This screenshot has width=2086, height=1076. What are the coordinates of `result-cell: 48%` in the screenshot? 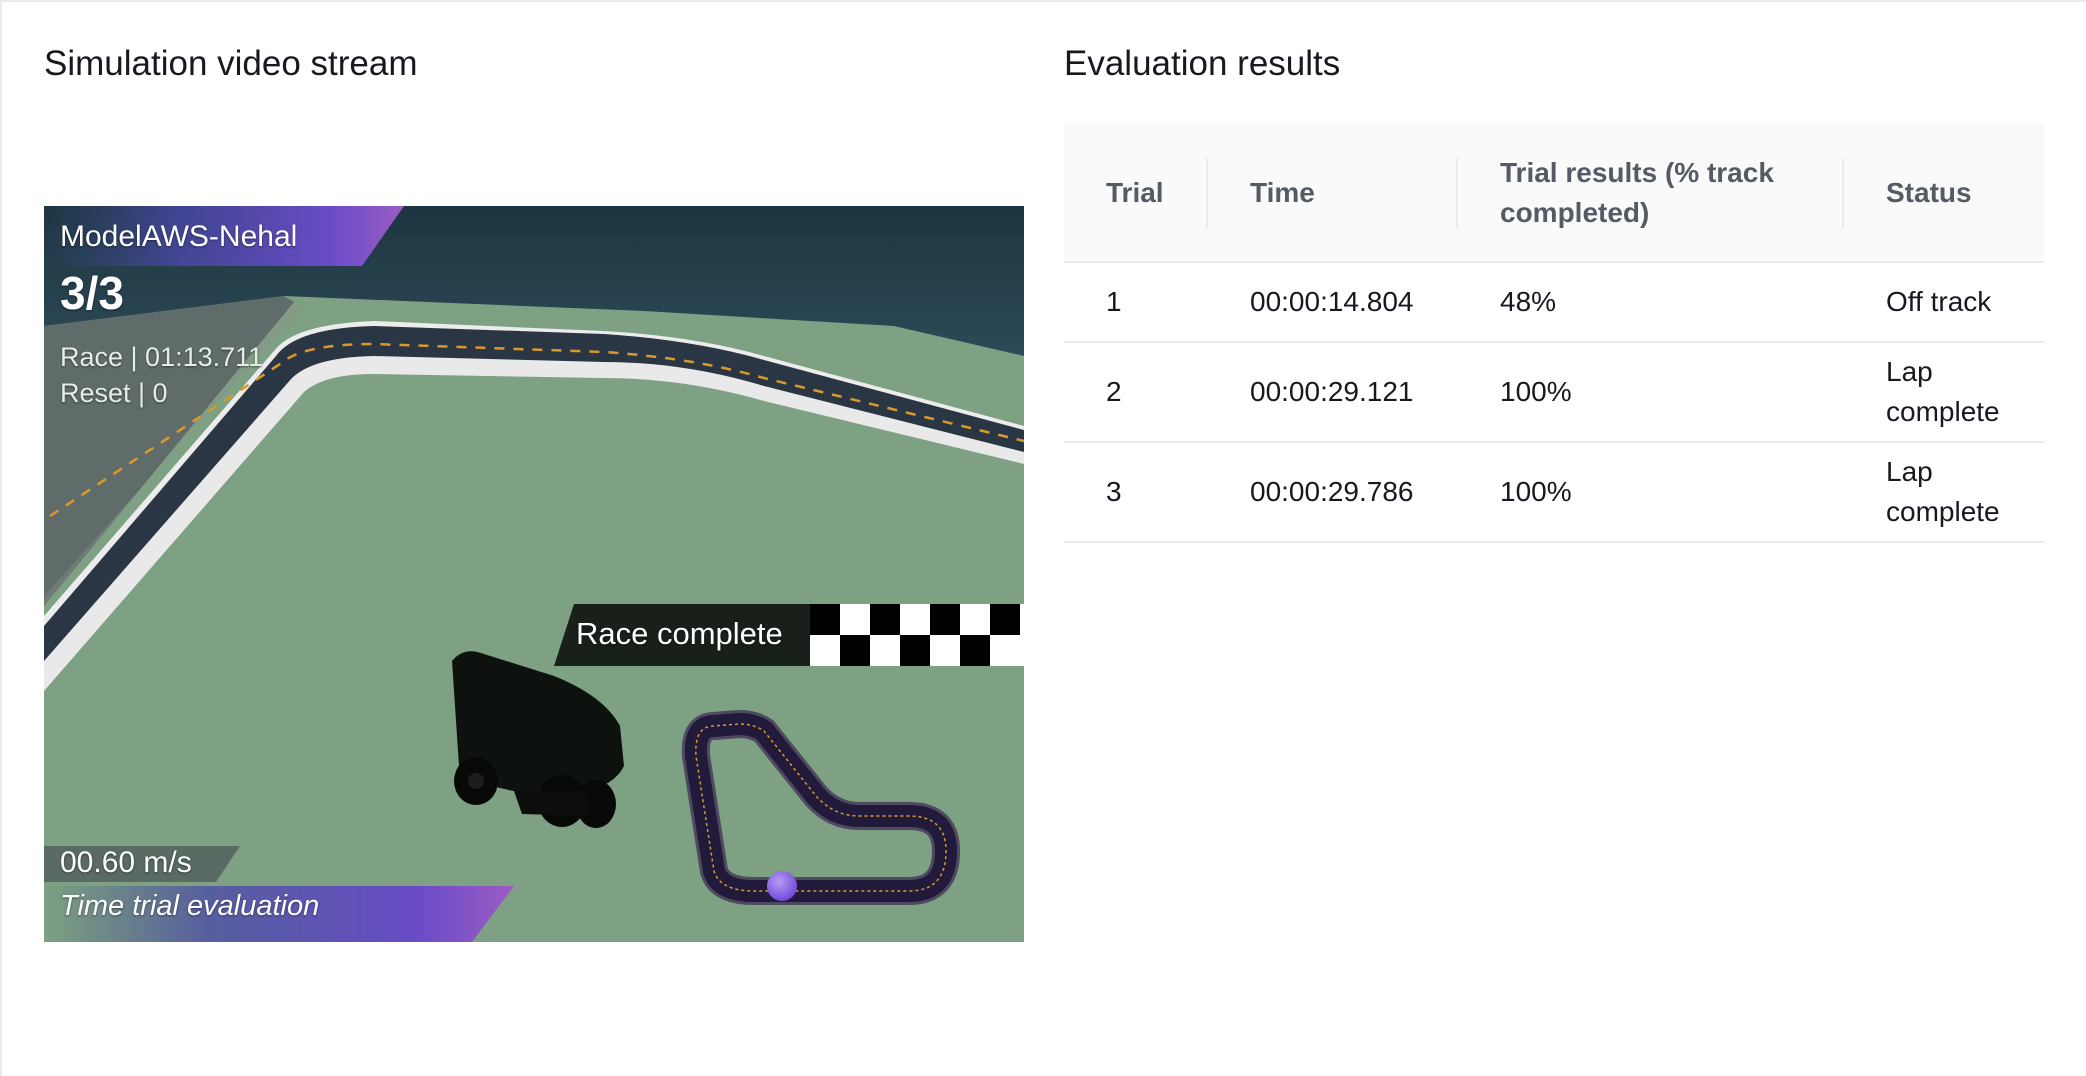 It's located at (1651, 302).